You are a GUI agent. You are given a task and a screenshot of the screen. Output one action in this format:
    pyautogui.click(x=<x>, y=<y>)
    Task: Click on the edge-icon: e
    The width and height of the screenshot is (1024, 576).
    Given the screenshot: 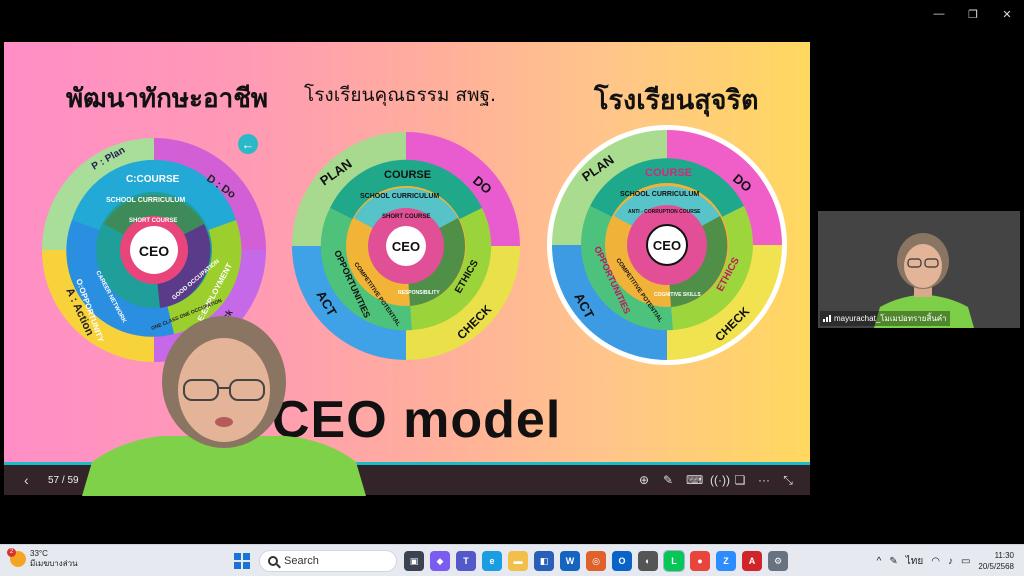 What is the action you would take?
    pyautogui.click(x=492, y=561)
    